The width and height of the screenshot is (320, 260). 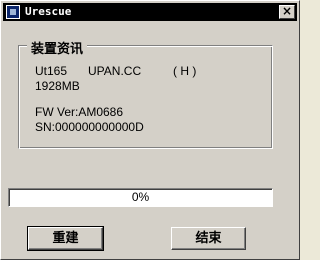 What do you see at coordinates (48, 11) in the screenshot?
I see `window-title: Urescue` at bounding box center [48, 11].